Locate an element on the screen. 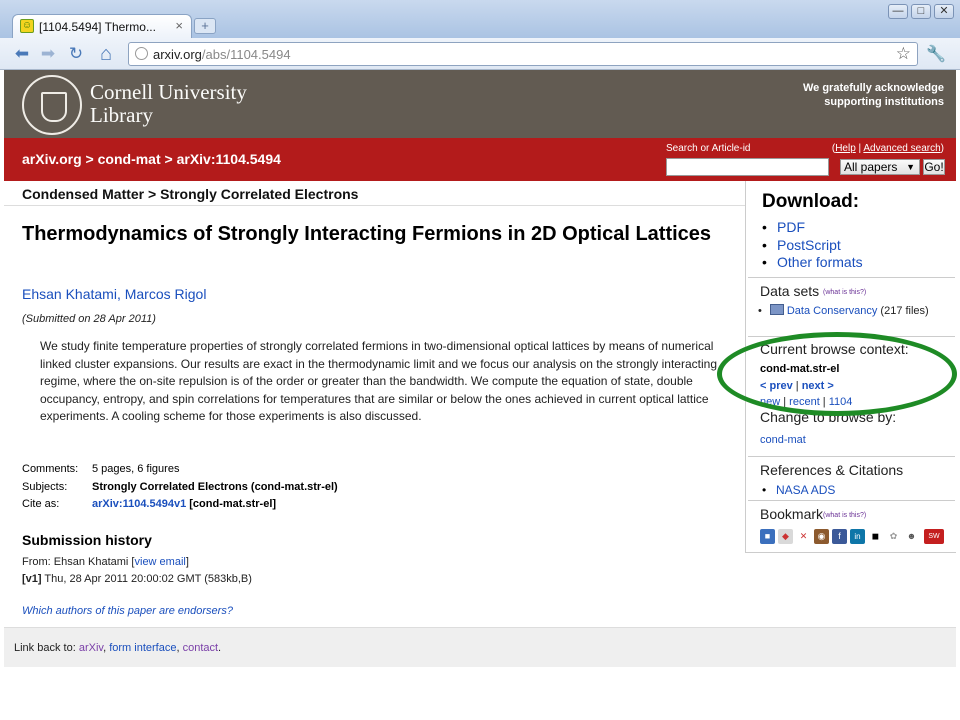  breadcrumb-cond-mat: cond-mat is located at coordinates (129, 159).